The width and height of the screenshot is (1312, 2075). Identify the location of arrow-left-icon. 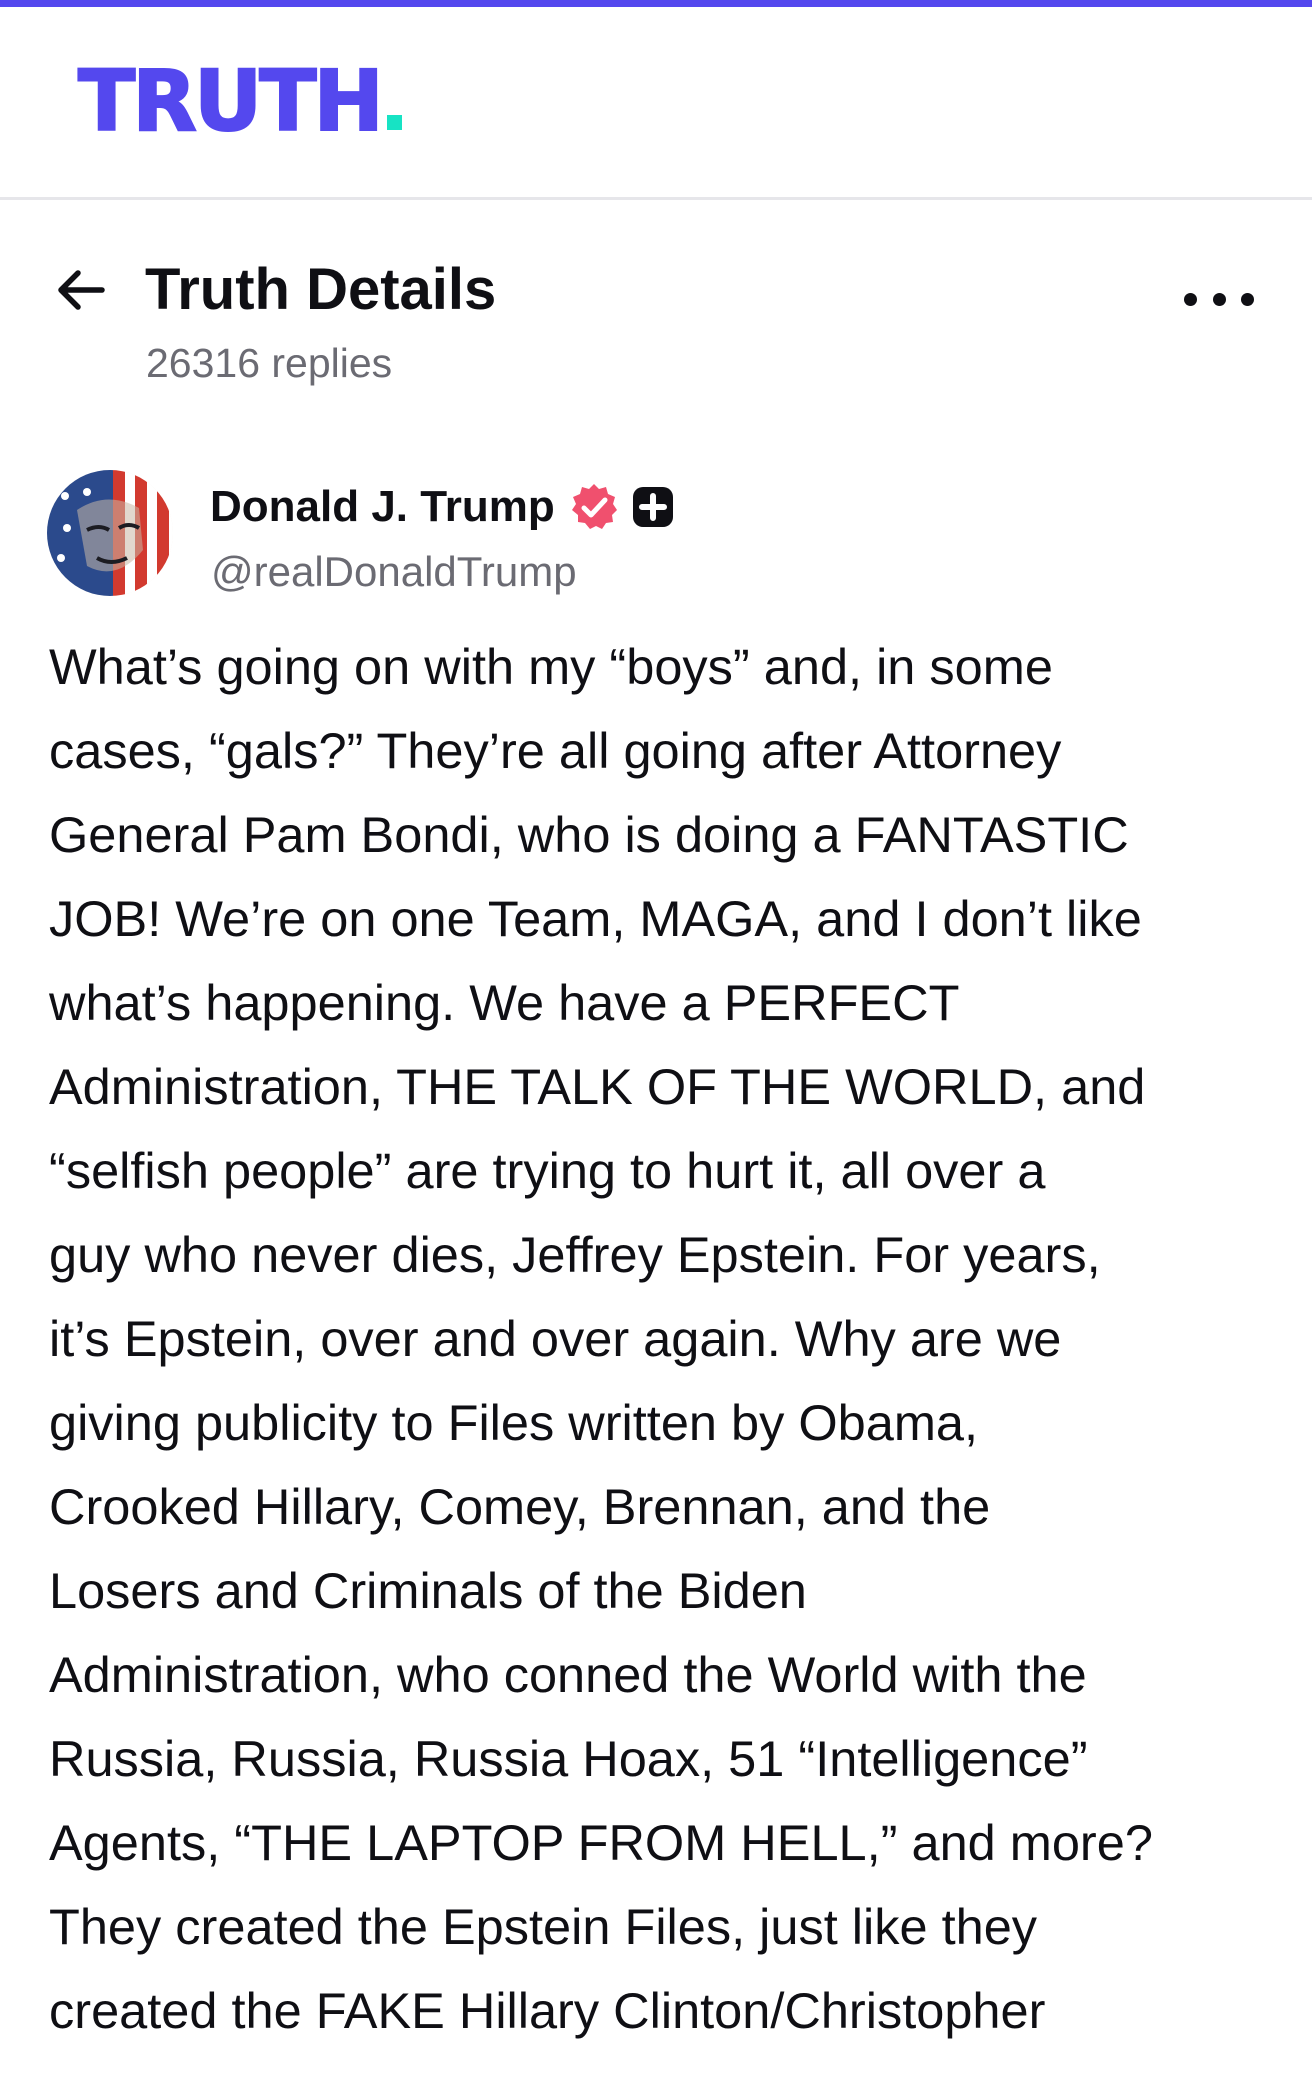
(81, 290).